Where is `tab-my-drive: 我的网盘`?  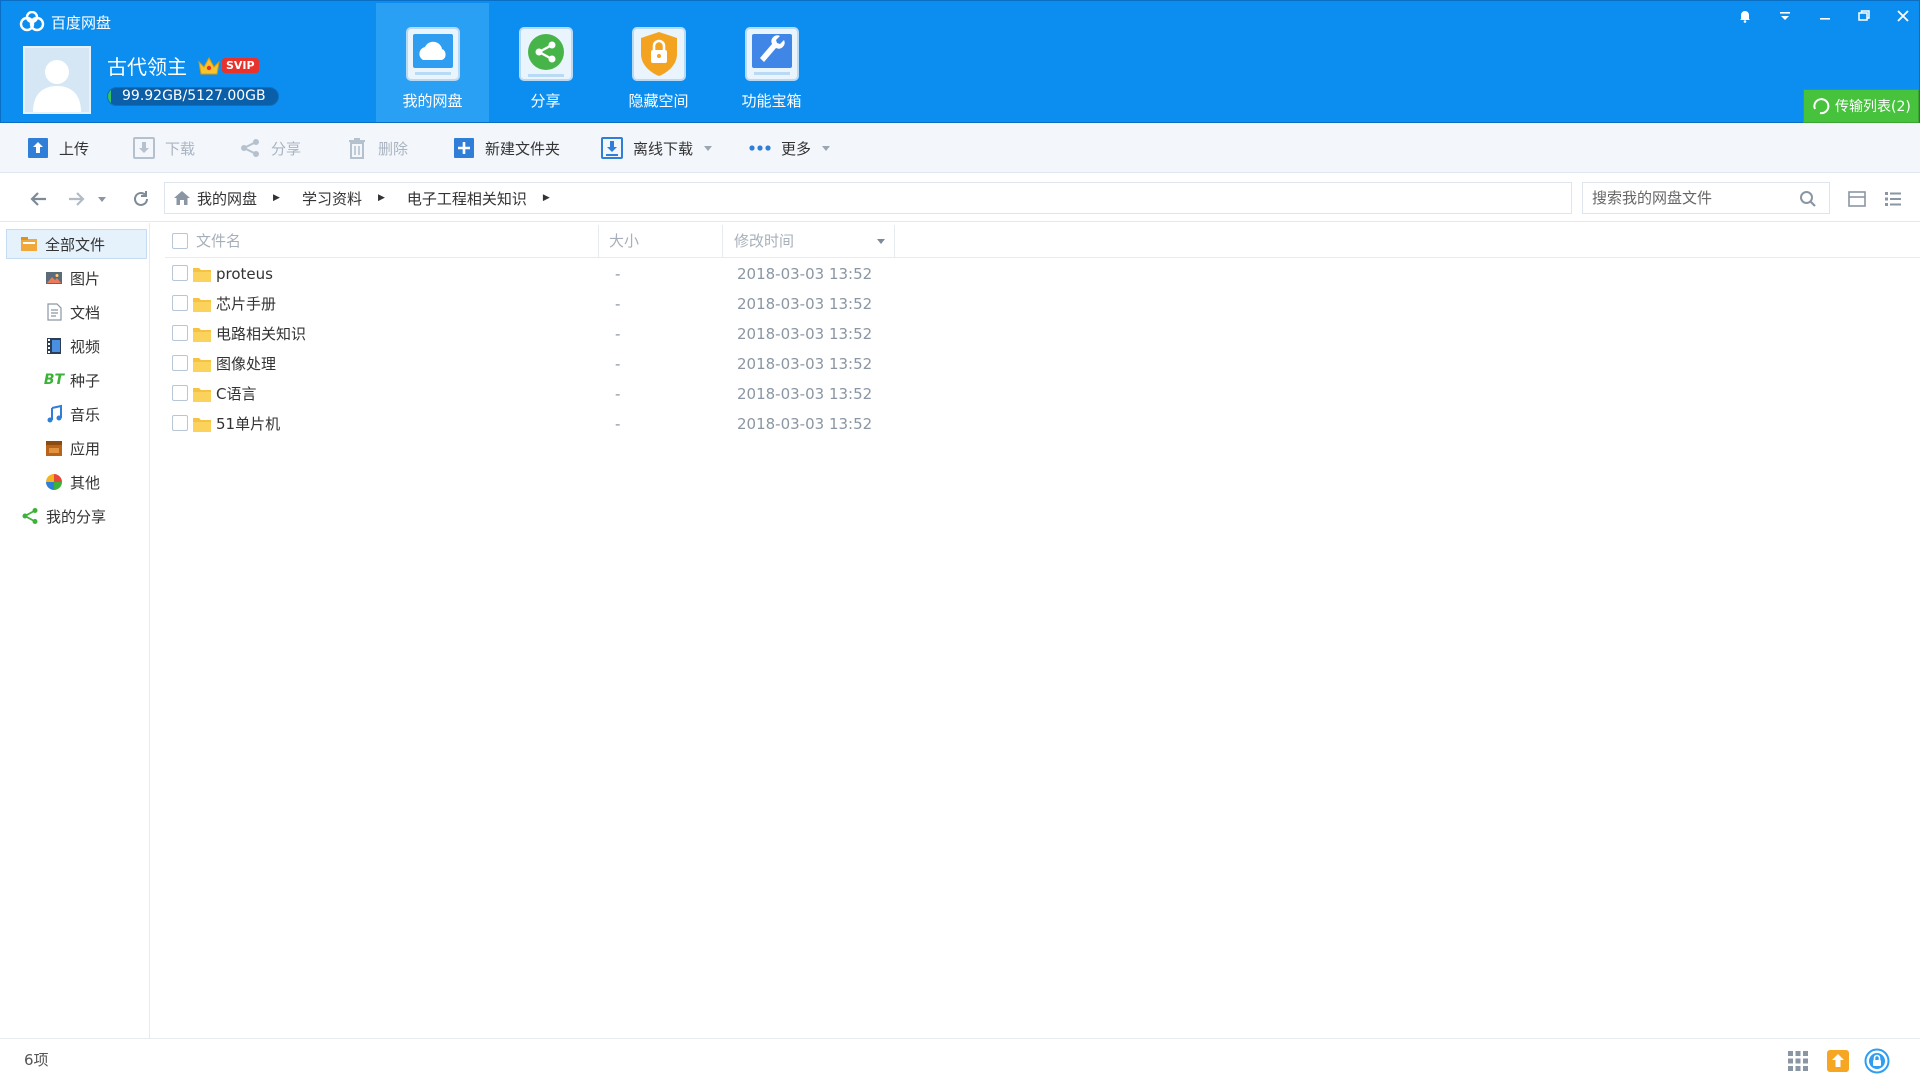 tab-my-drive: 我的网盘 is located at coordinates (432, 62).